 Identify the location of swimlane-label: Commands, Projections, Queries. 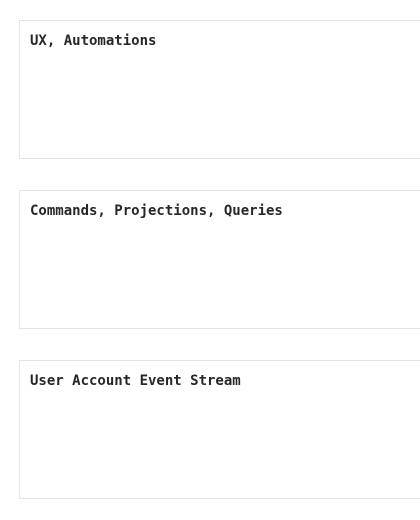
(156, 211).